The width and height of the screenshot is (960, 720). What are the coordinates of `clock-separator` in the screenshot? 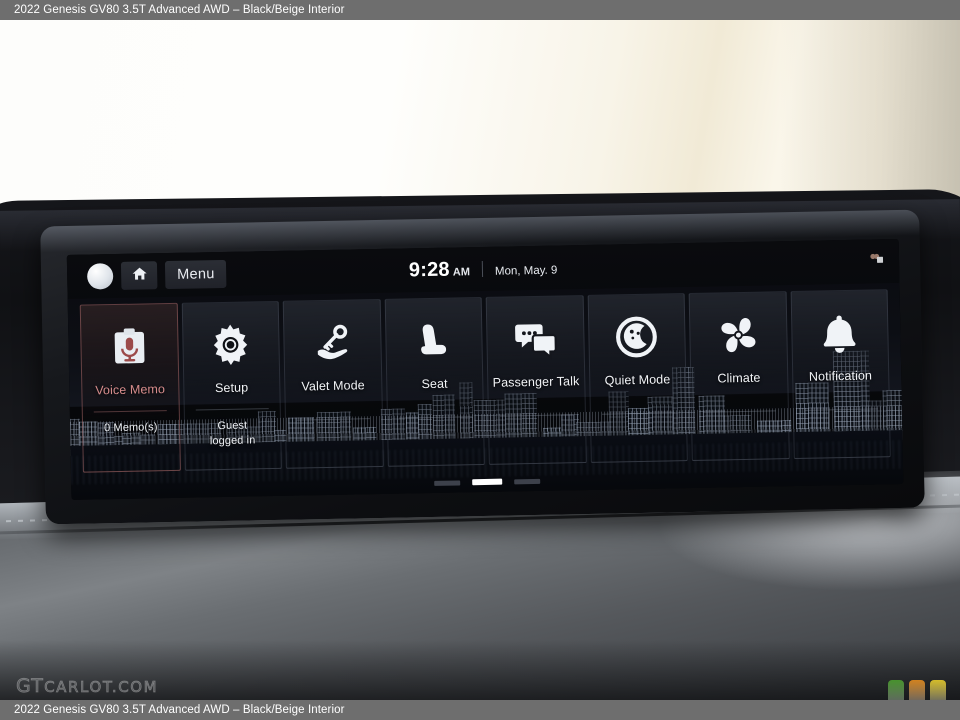 It's located at (482, 268).